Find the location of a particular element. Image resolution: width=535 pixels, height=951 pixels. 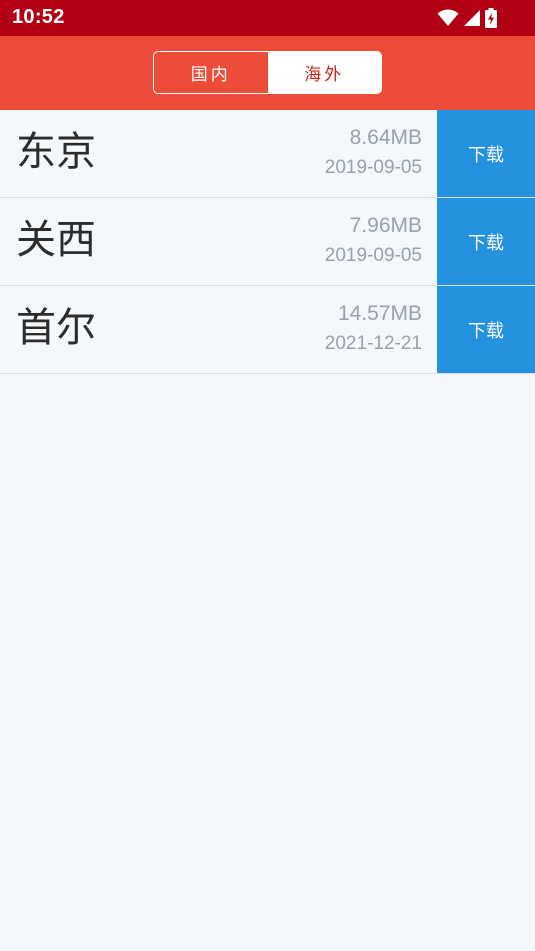

battery-charging-icon is located at coordinates (491, 18).